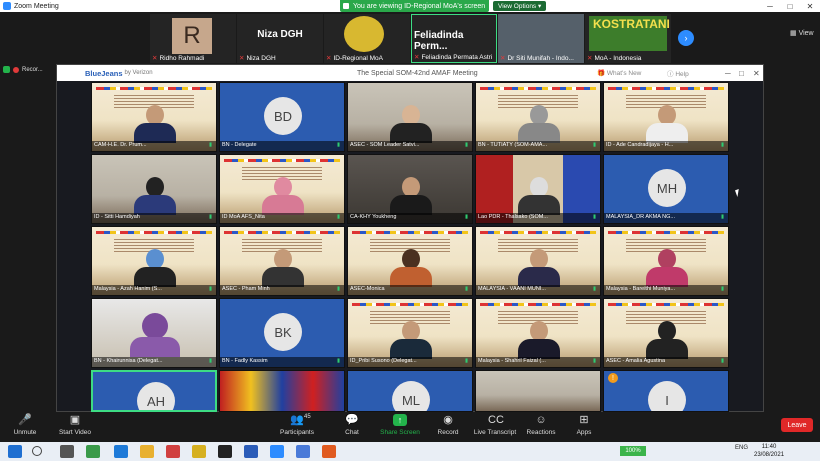  I want to click on video-tile: Malaysia - Azah Hanim (S... ▮, so click(154, 261).